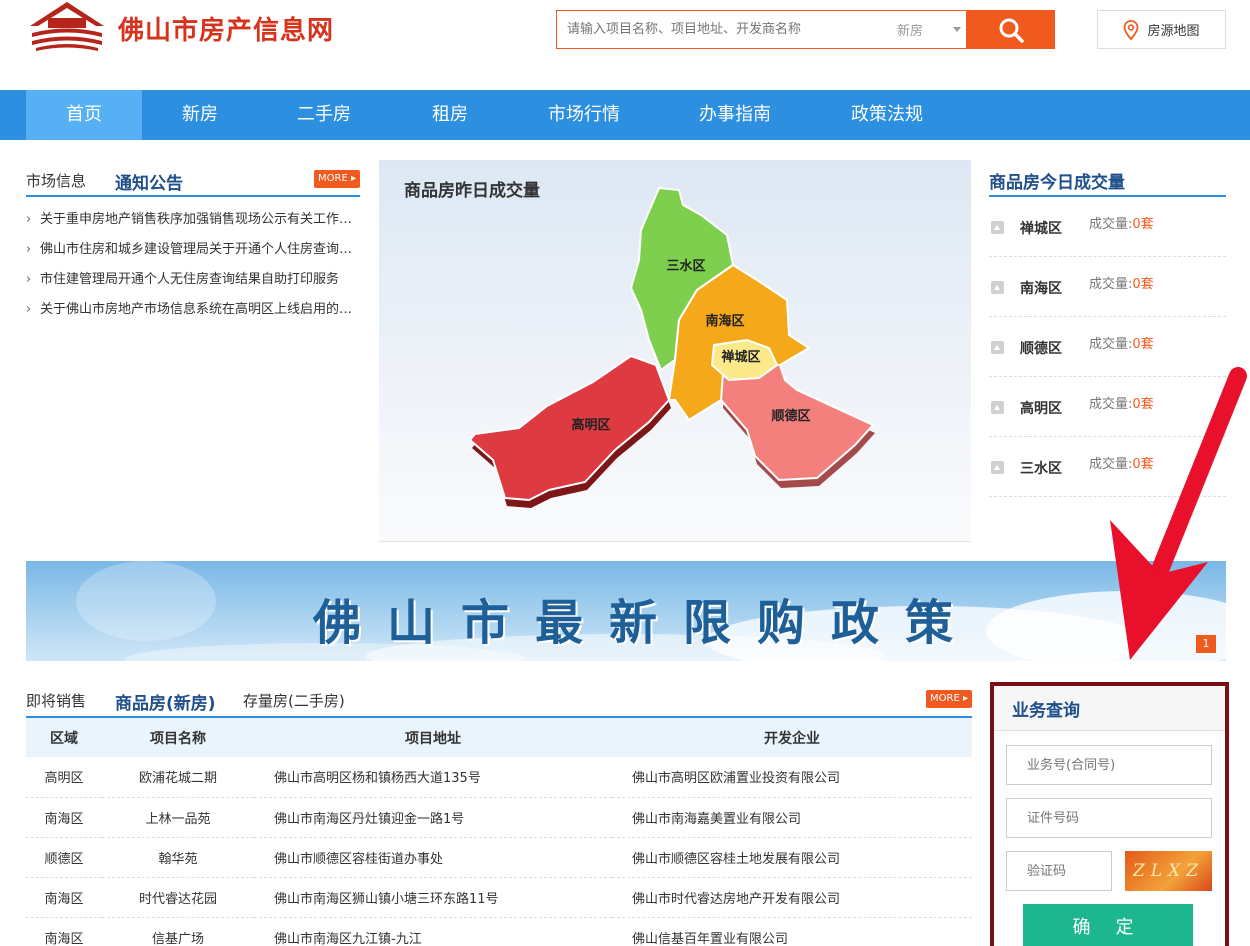  Describe the element at coordinates (165, 701) in the screenshot. I see `tab-new-homes: 商品房(新房)` at that location.